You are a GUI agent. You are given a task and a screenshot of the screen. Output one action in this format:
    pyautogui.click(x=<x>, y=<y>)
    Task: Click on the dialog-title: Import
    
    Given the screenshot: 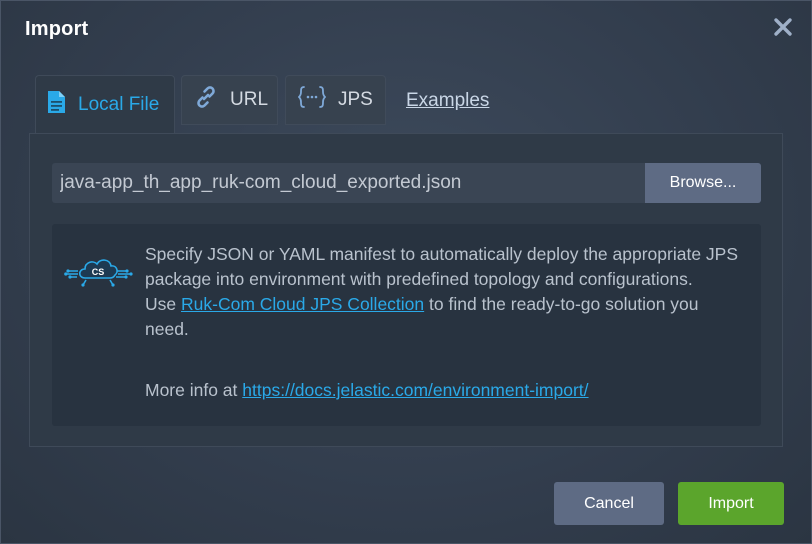 What is the action you would take?
    pyautogui.click(x=57, y=29)
    